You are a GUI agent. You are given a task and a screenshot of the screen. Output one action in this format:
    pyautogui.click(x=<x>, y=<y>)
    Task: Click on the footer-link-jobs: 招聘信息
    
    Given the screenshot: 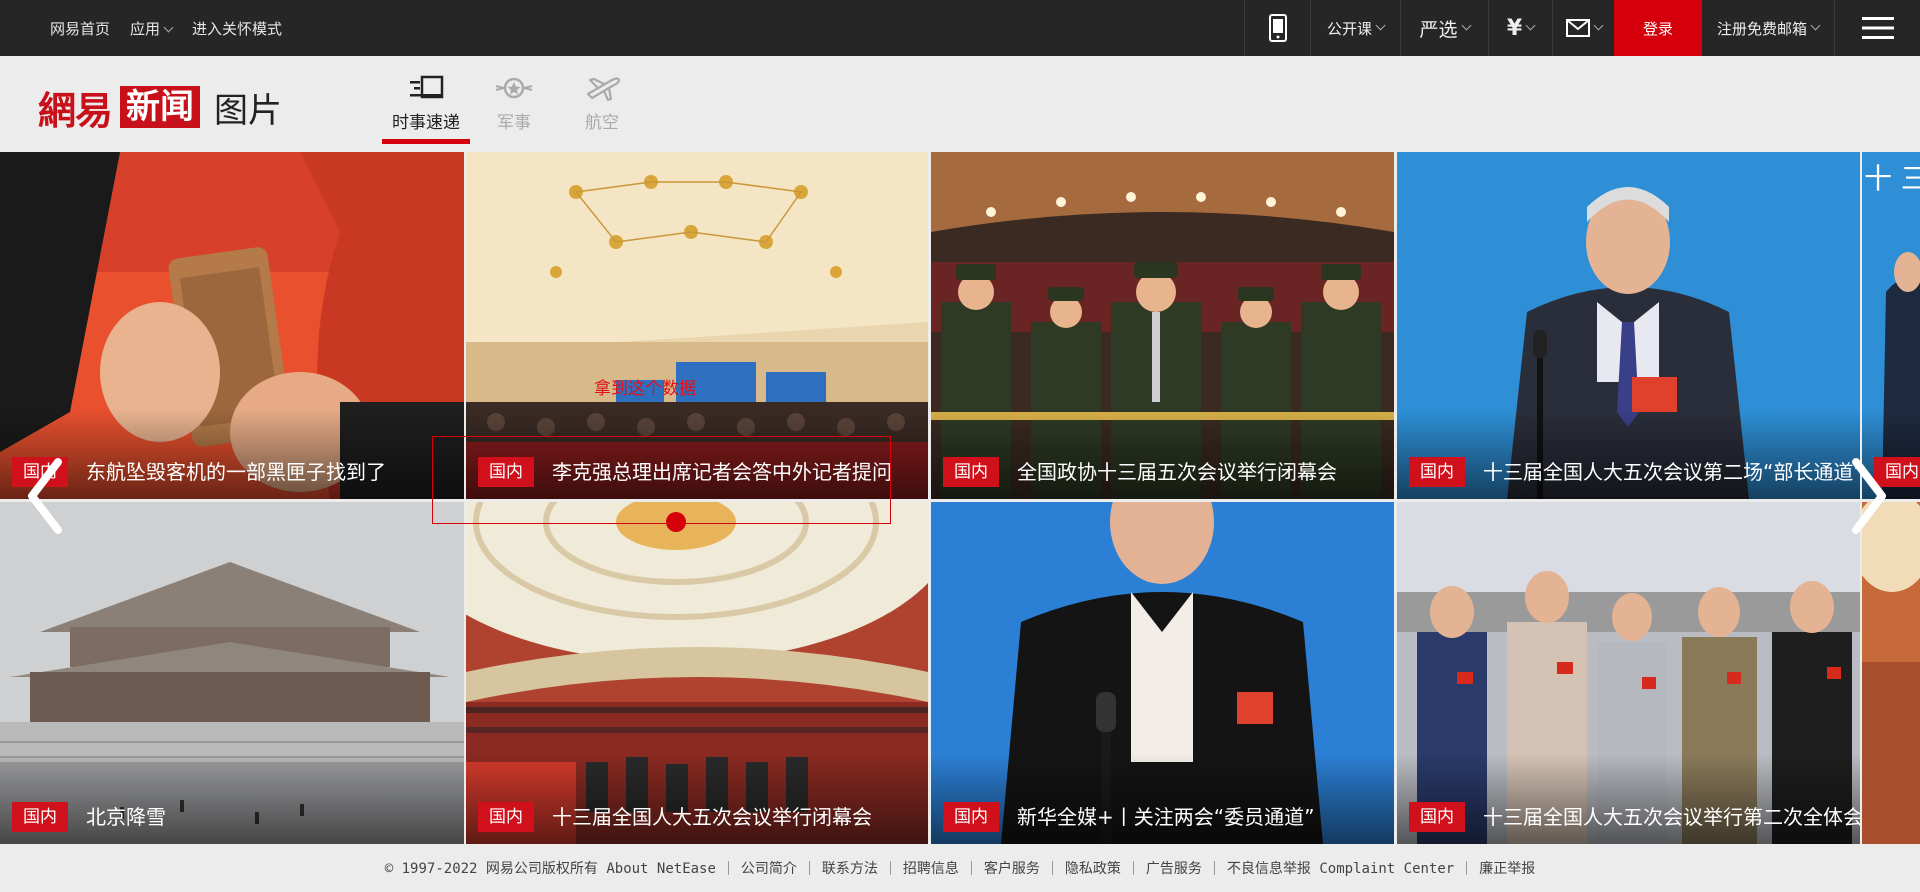 What is the action you would take?
    pyautogui.click(x=931, y=868)
    